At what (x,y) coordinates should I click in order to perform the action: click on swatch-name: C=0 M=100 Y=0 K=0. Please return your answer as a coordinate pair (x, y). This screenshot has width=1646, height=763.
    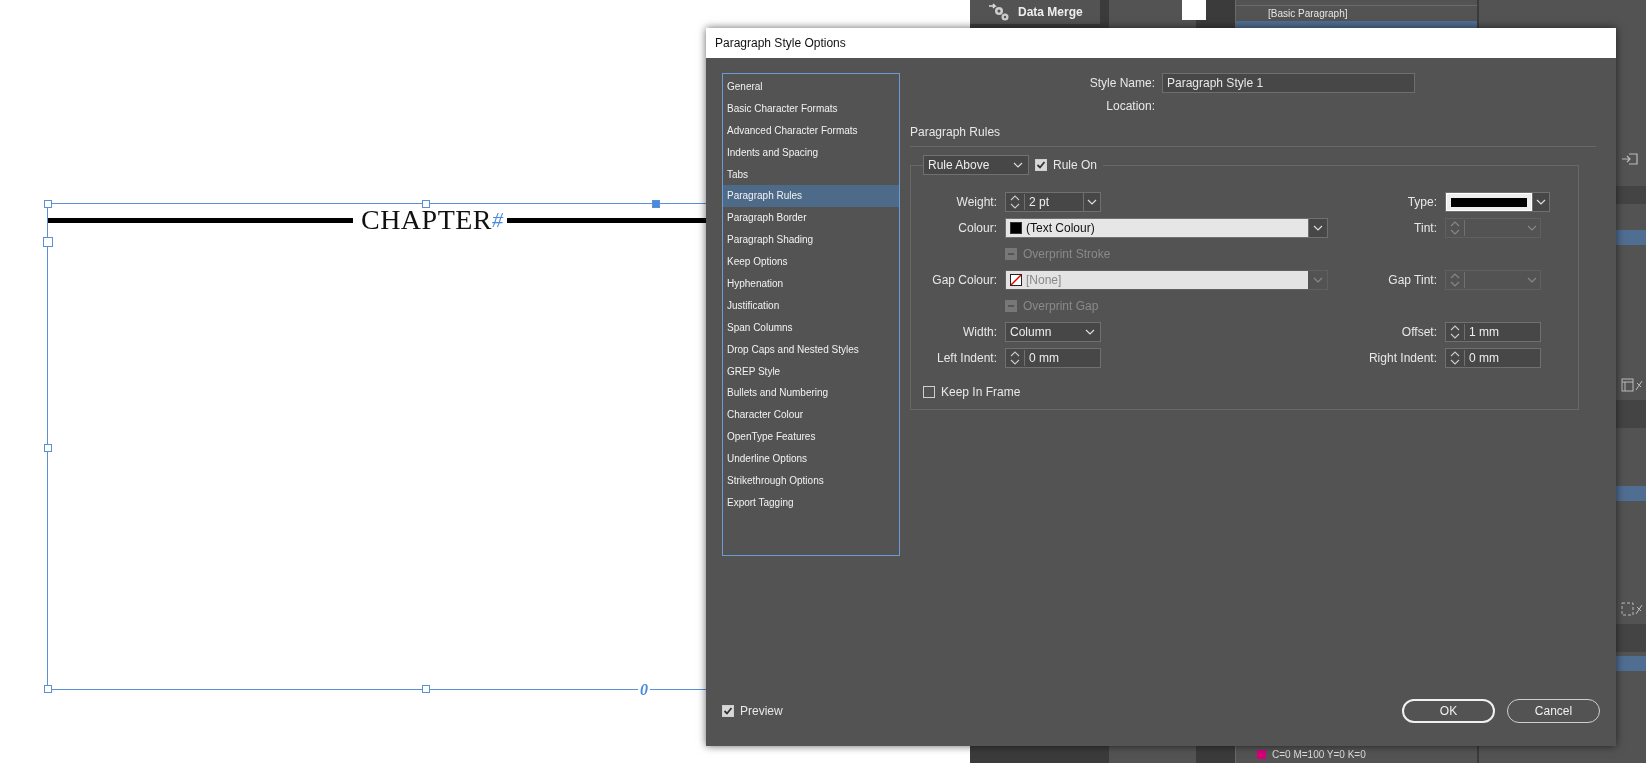
    Looking at the image, I should click on (1319, 754).